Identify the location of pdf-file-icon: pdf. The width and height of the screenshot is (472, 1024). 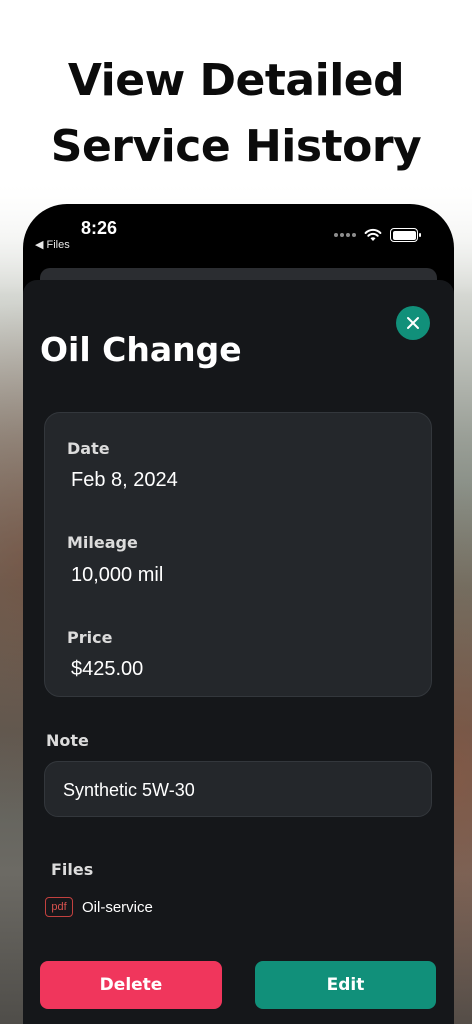
(59, 907).